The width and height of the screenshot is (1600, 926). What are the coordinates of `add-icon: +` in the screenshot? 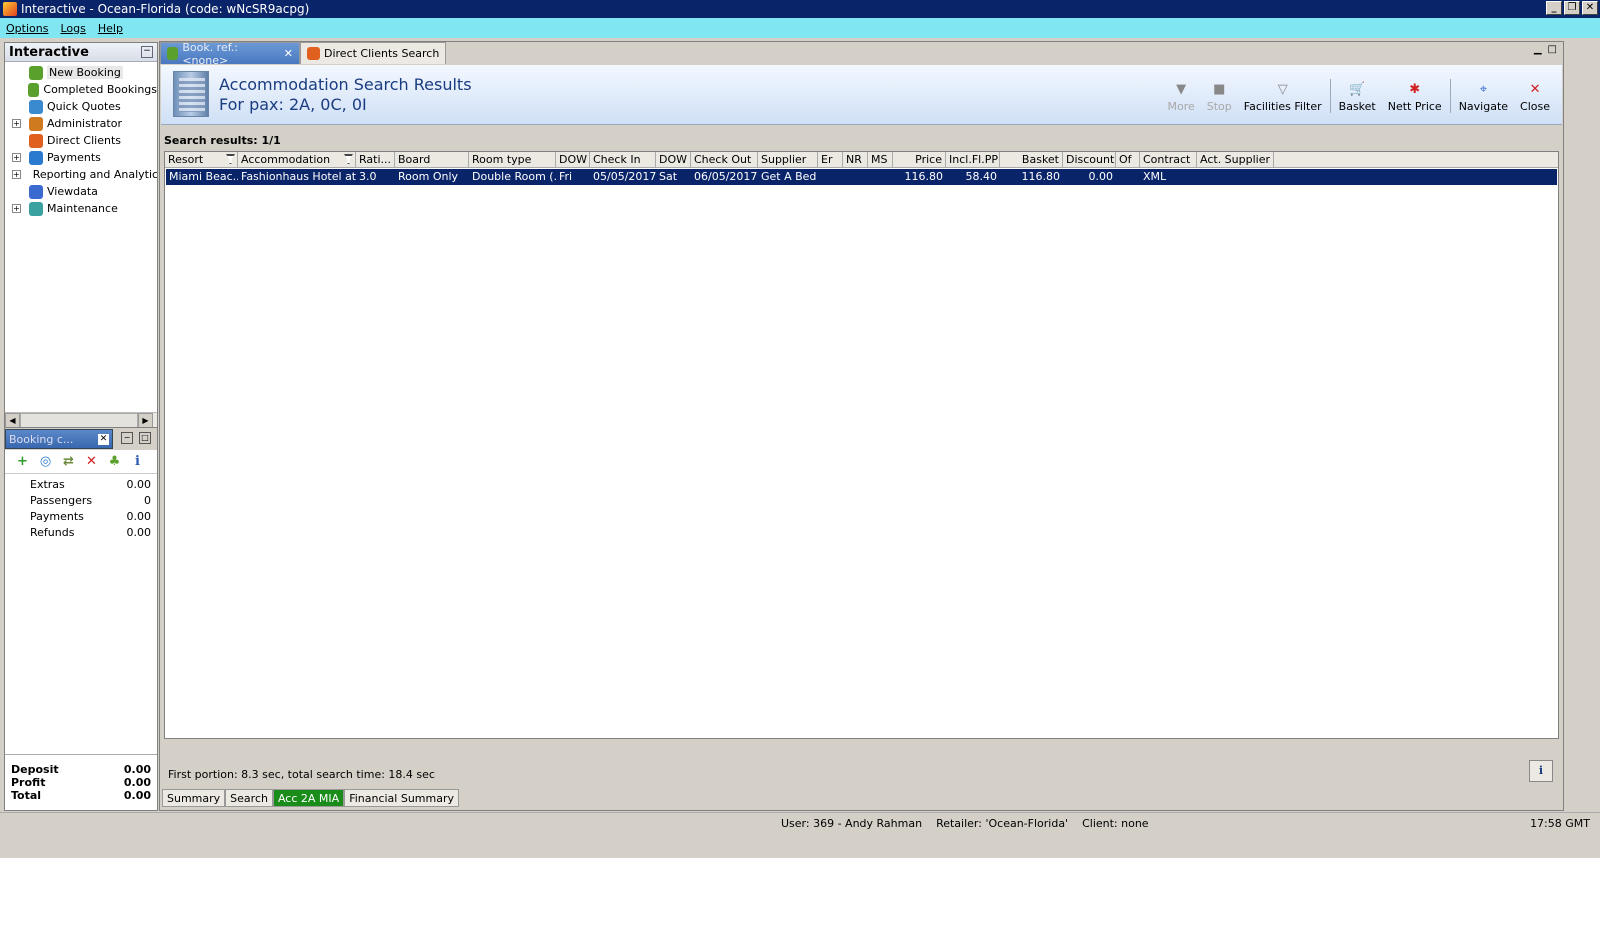 It's located at (22, 461).